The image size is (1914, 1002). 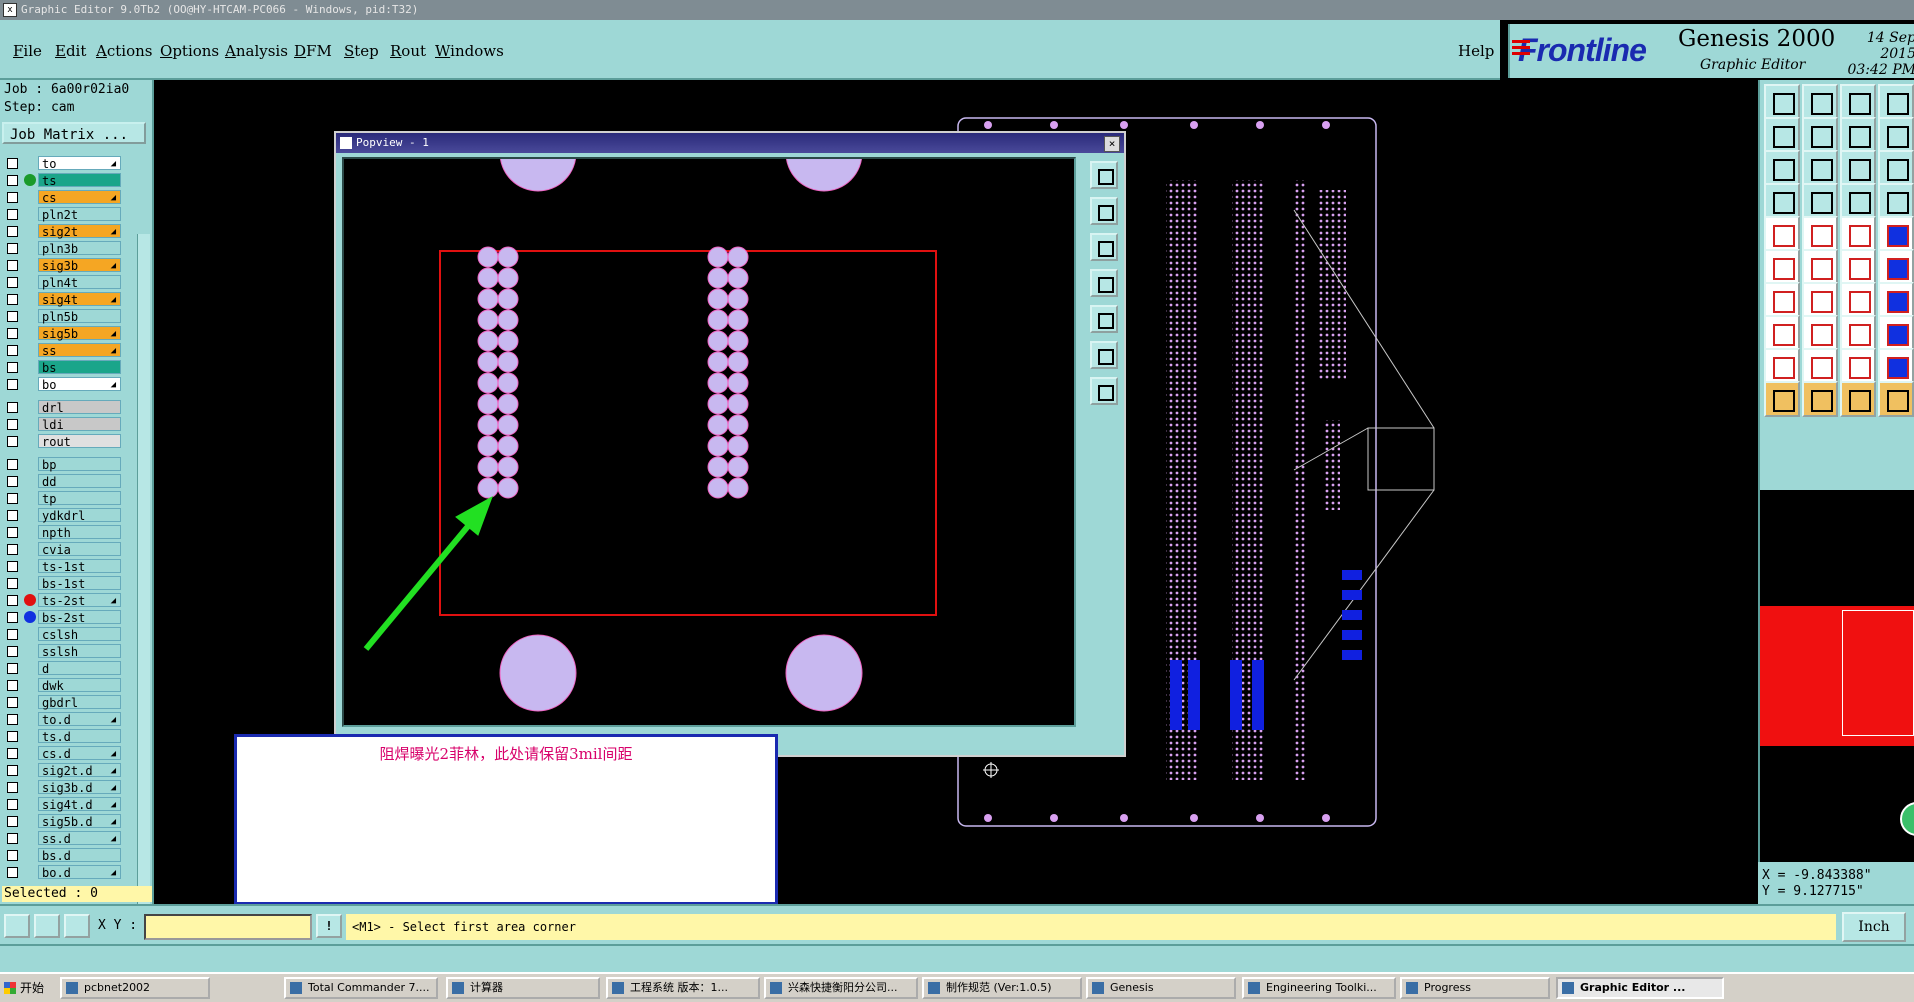 What do you see at coordinates (69, 770) in the screenshot?
I see `layer-row: sig2t.d ◢` at bounding box center [69, 770].